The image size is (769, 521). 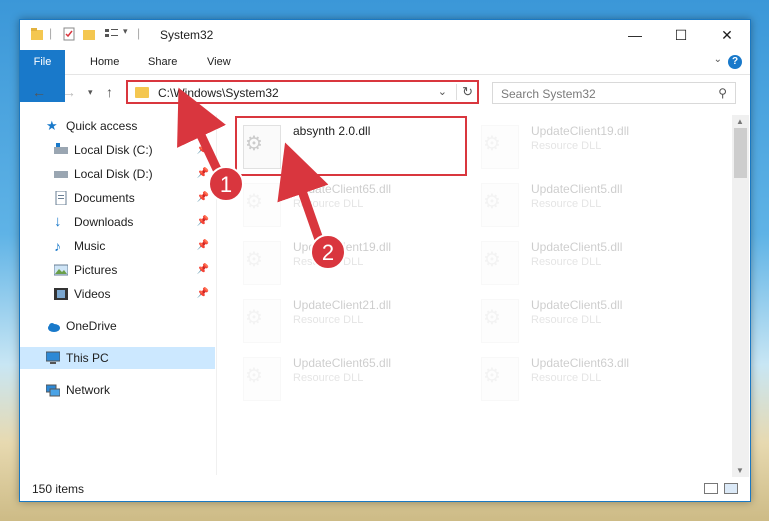 What do you see at coordinates (117, 198) in the screenshot?
I see `nav-item-documents: Documents 📌` at bounding box center [117, 198].